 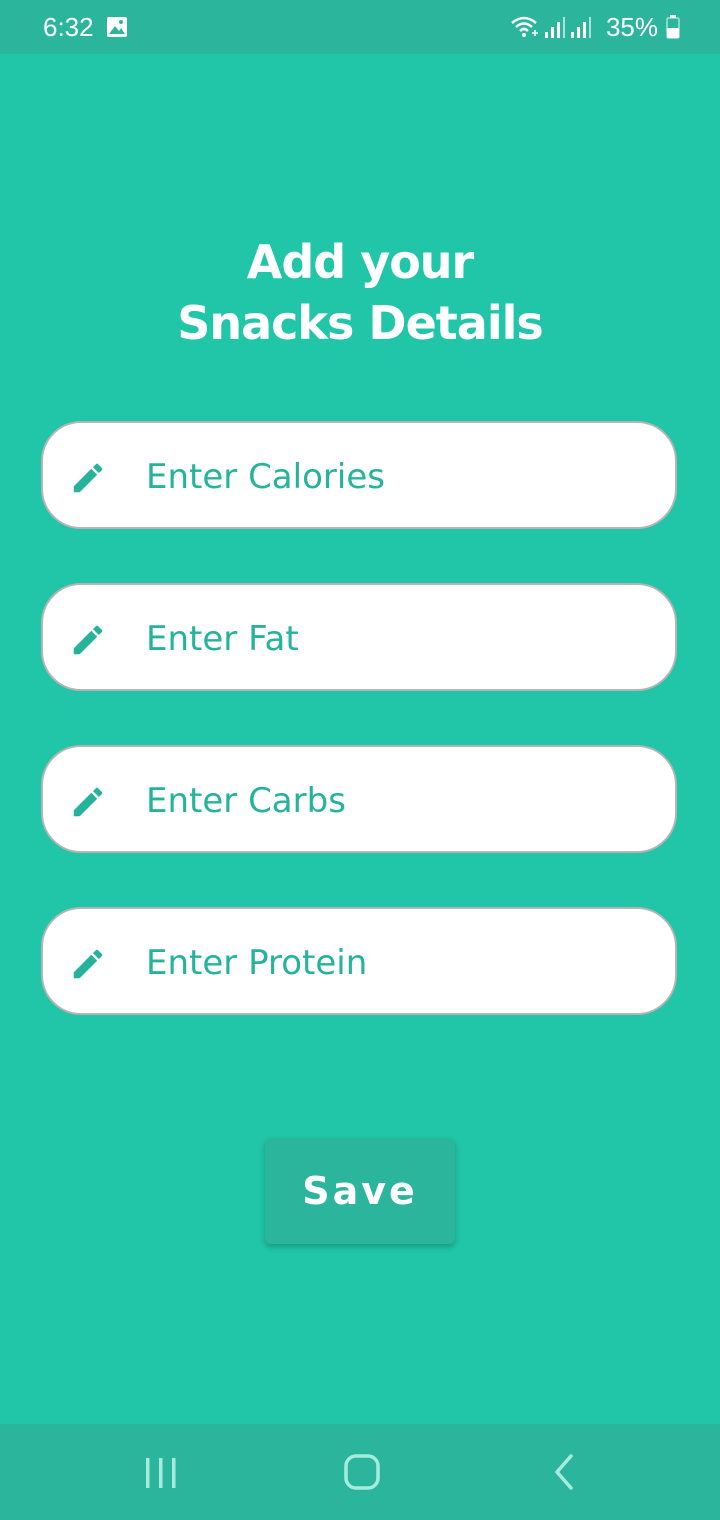 What do you see at coordinates (524, 26) in the screenshot?
I see `wifi-icon` at bounding box center [524, 26].